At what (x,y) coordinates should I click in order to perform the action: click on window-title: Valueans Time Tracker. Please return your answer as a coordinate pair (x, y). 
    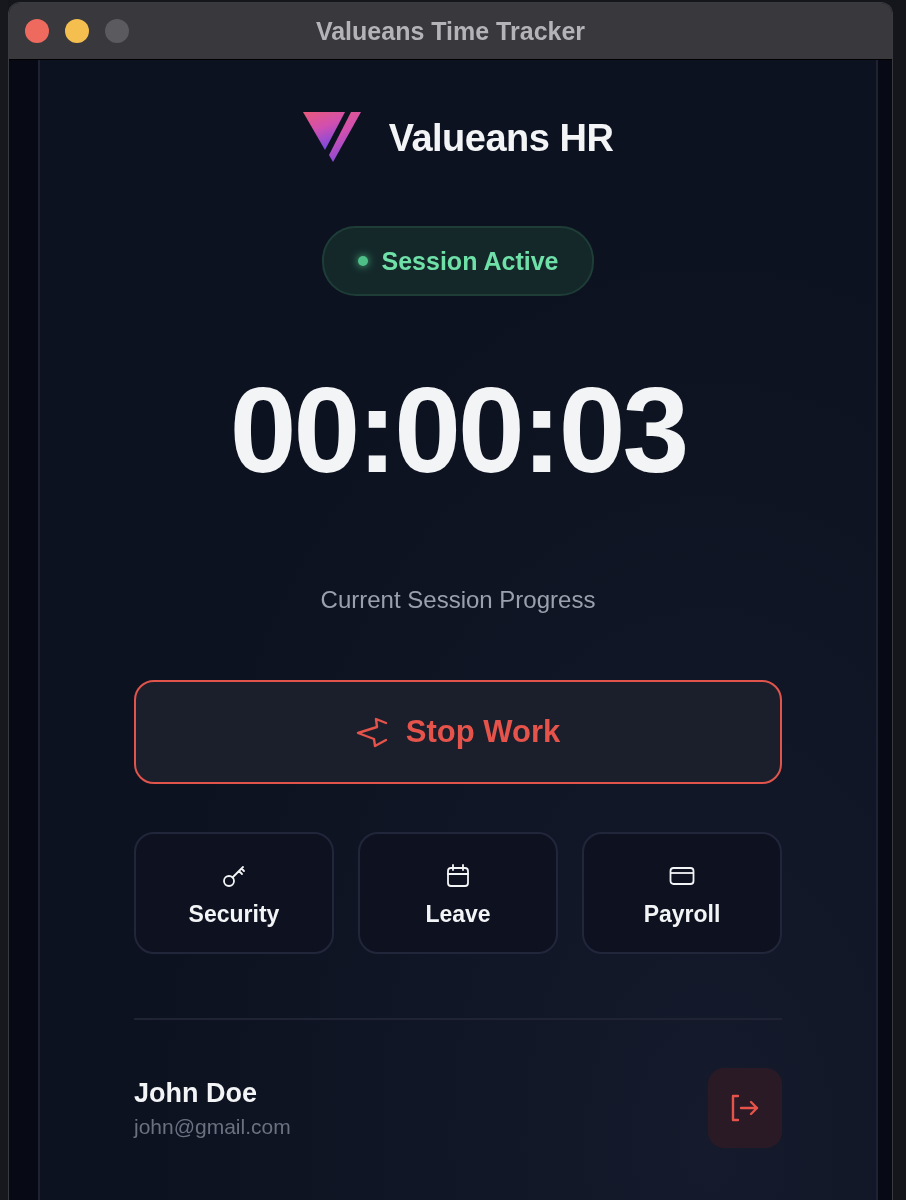
    Looking at the image, I should click on (450, 31).